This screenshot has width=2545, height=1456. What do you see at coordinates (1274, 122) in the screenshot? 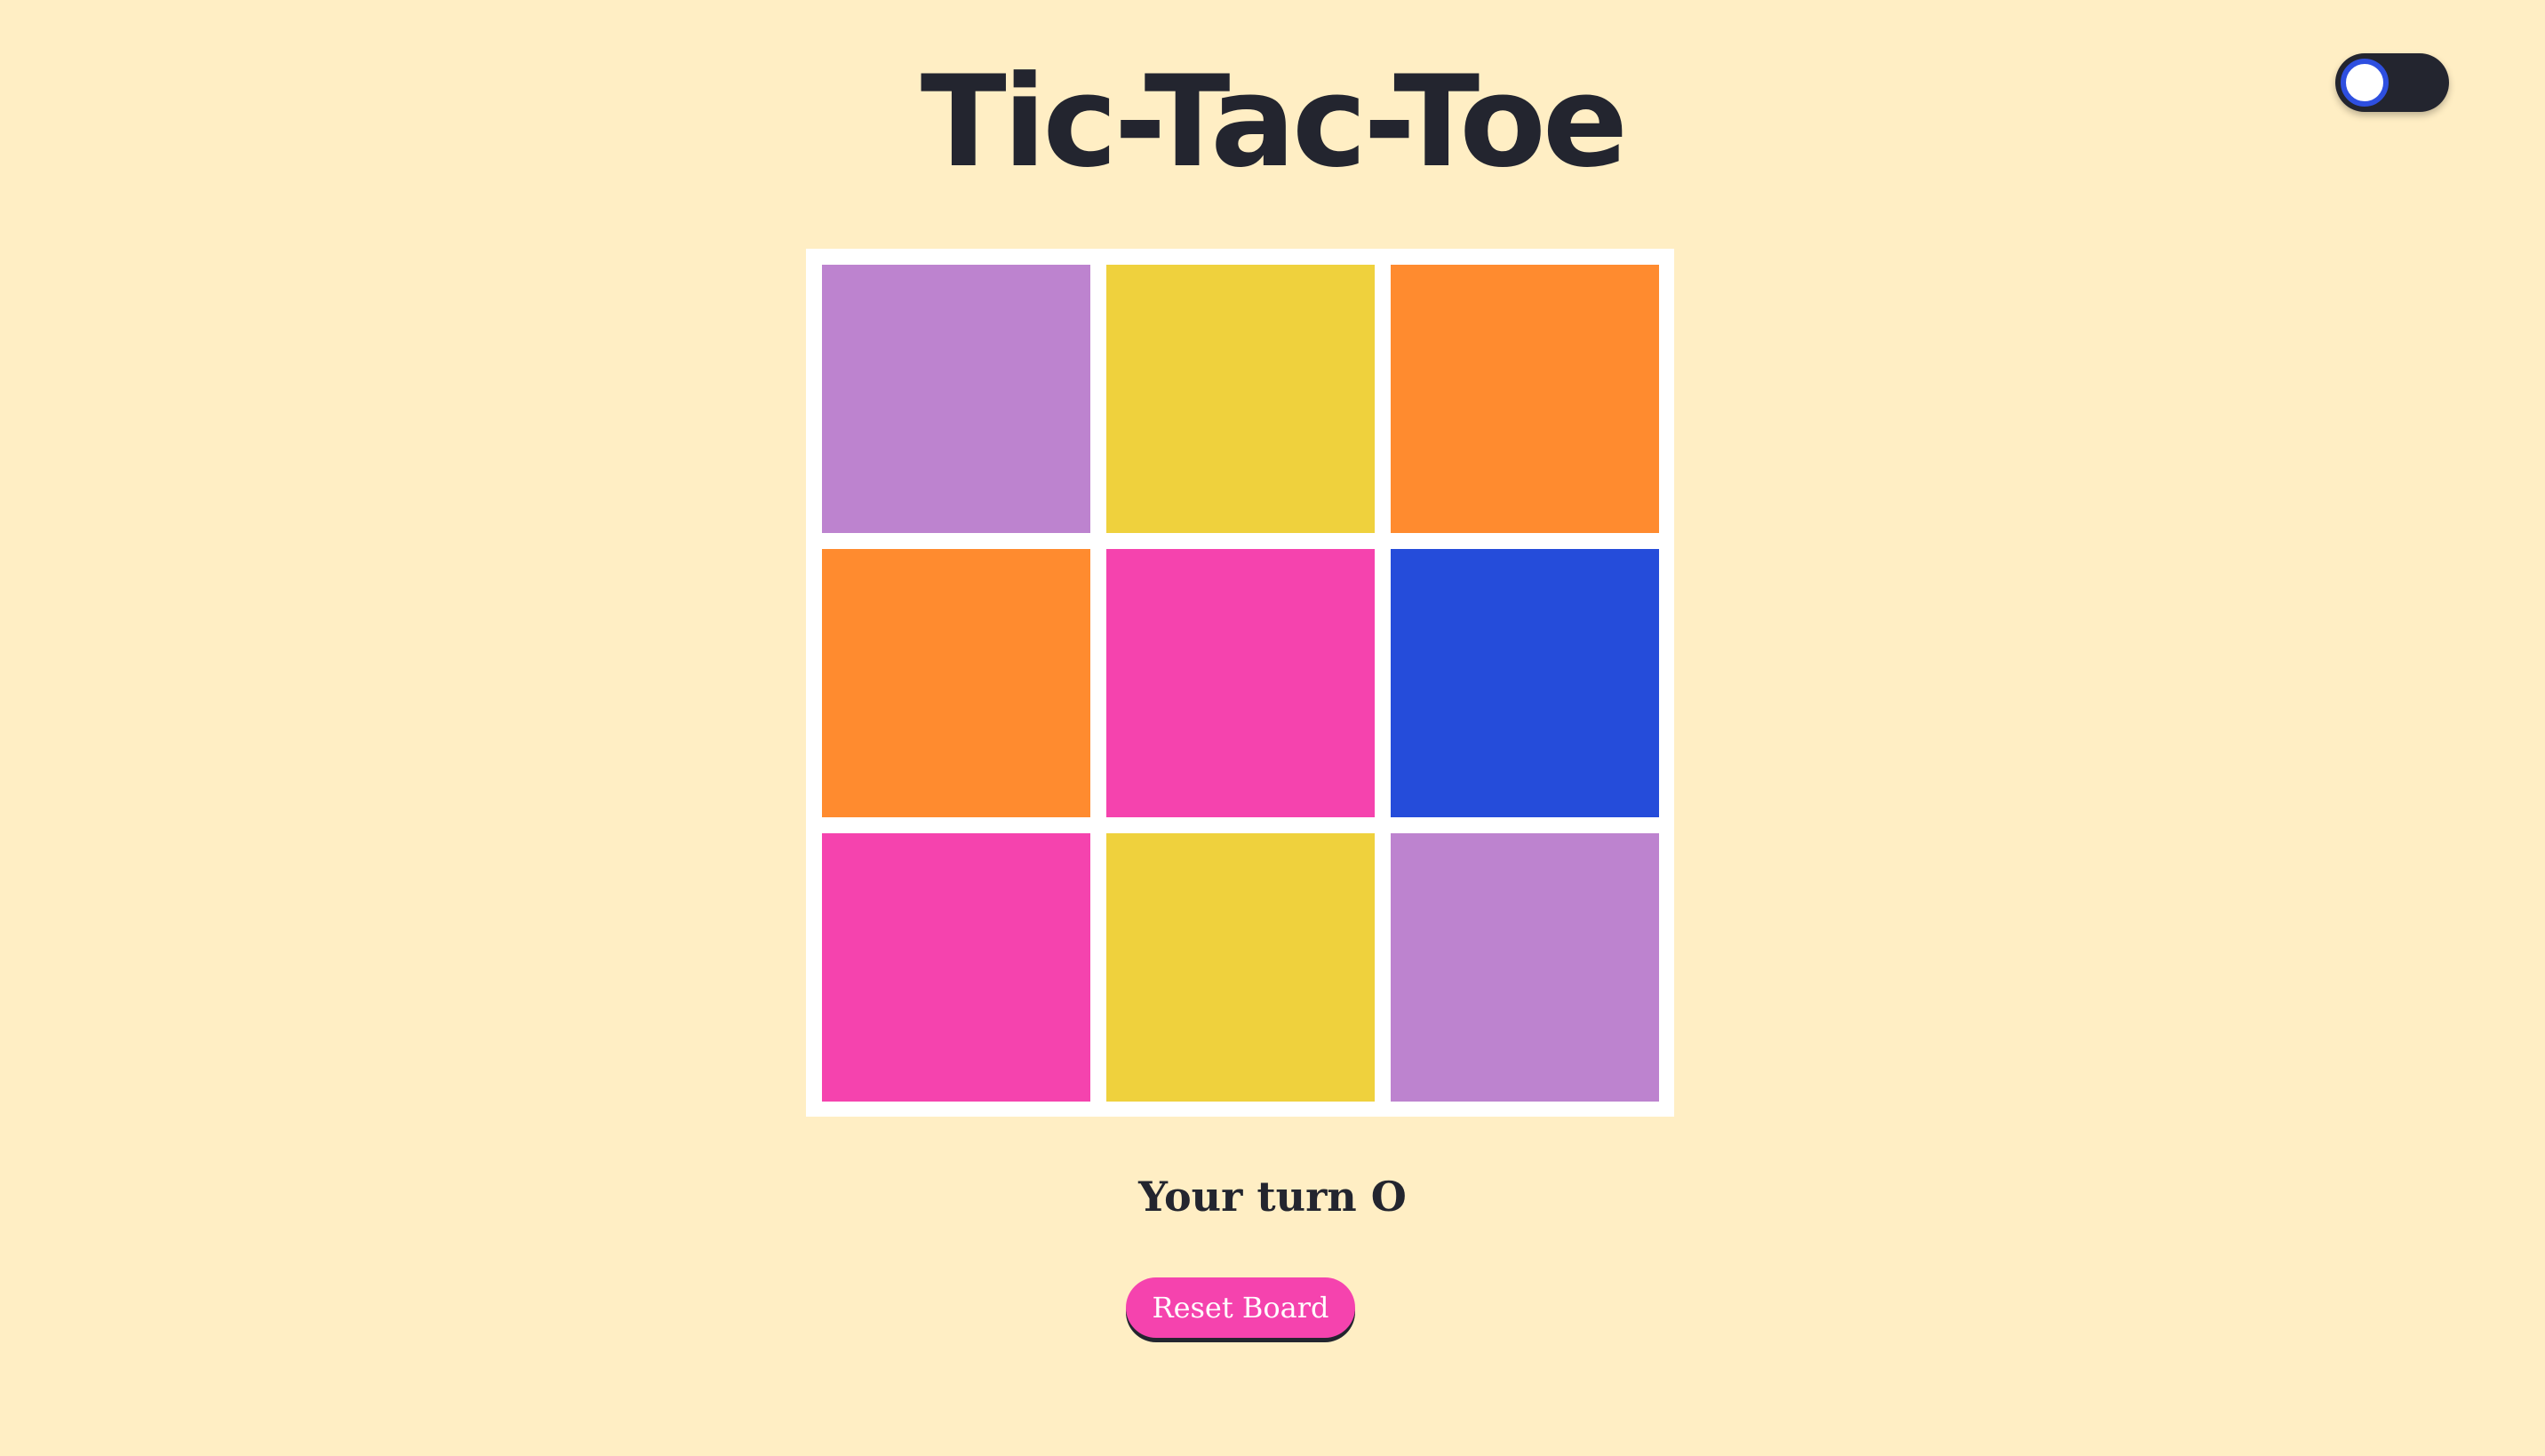
I see `page-title: Tic-Tac-Toe` at bounding box center [1274, 122].